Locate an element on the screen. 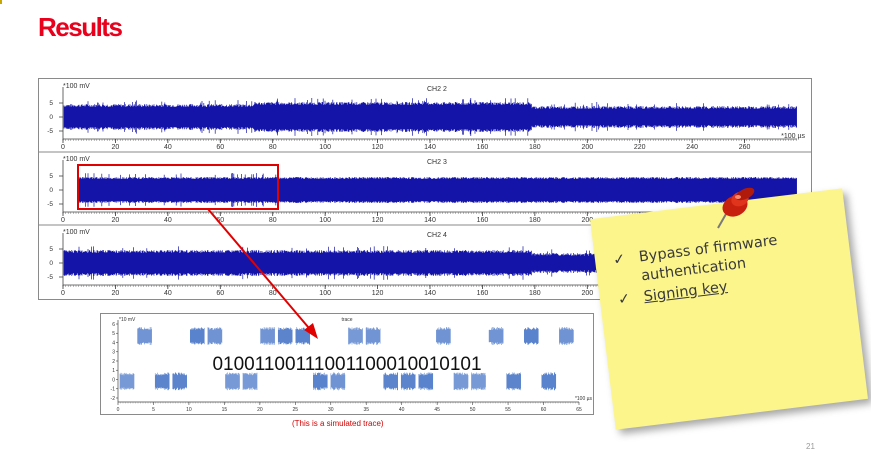 The height and width of the screenshot is (460, 871). trace-x-tick-label: 10 is located at coordinates (189, 410).